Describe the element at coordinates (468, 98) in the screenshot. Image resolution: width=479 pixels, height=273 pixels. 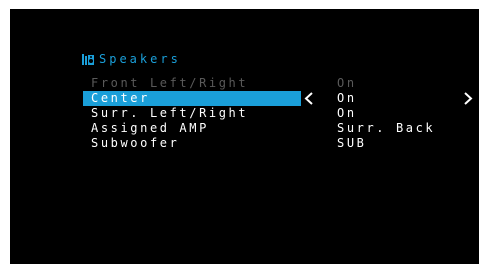
I see `chevron-right-icon` at that location.